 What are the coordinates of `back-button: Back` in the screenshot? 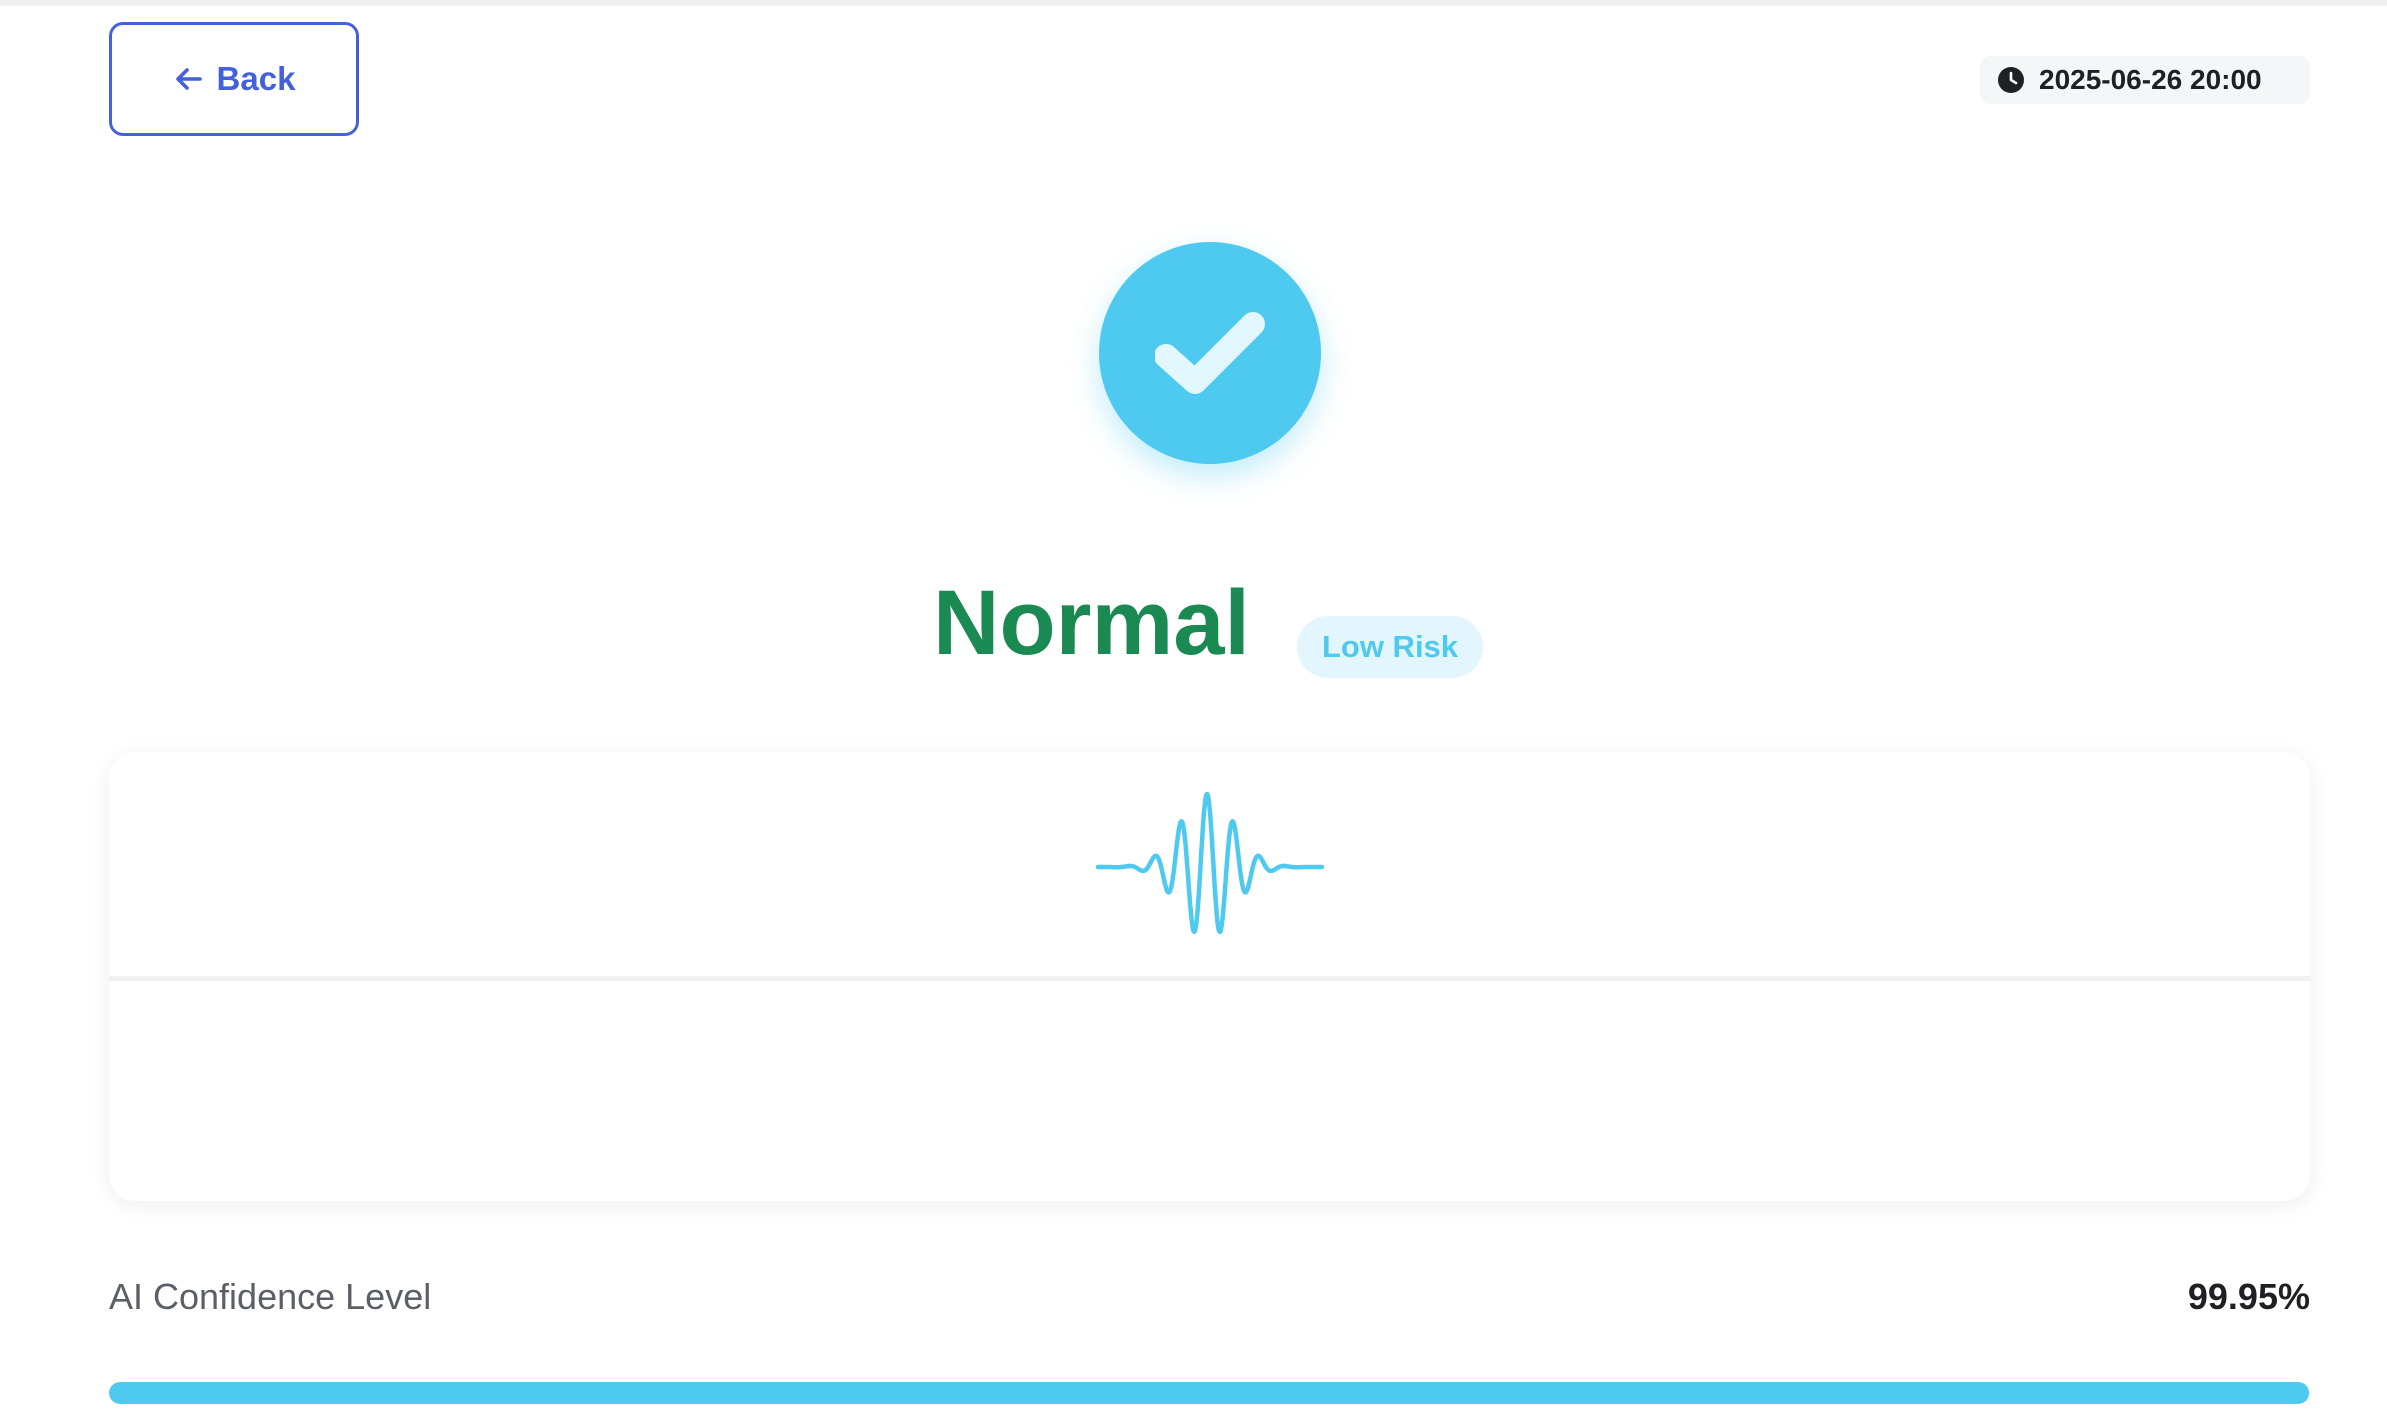 It's located at (234, 79).